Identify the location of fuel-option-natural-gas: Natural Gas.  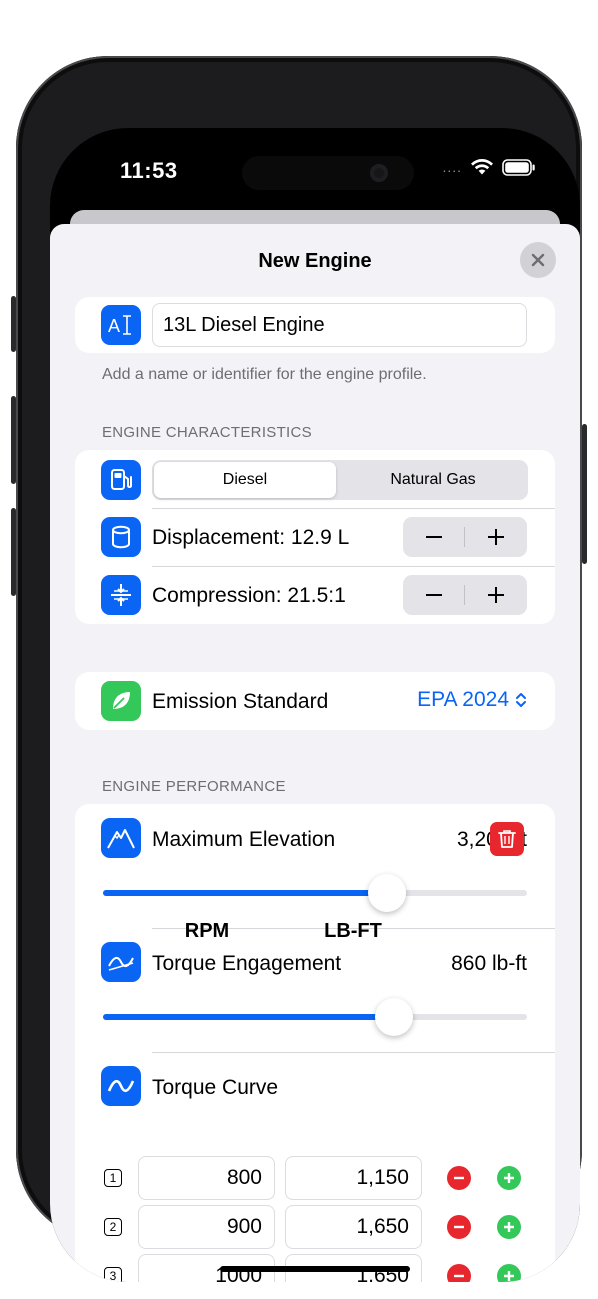
(433, 480).